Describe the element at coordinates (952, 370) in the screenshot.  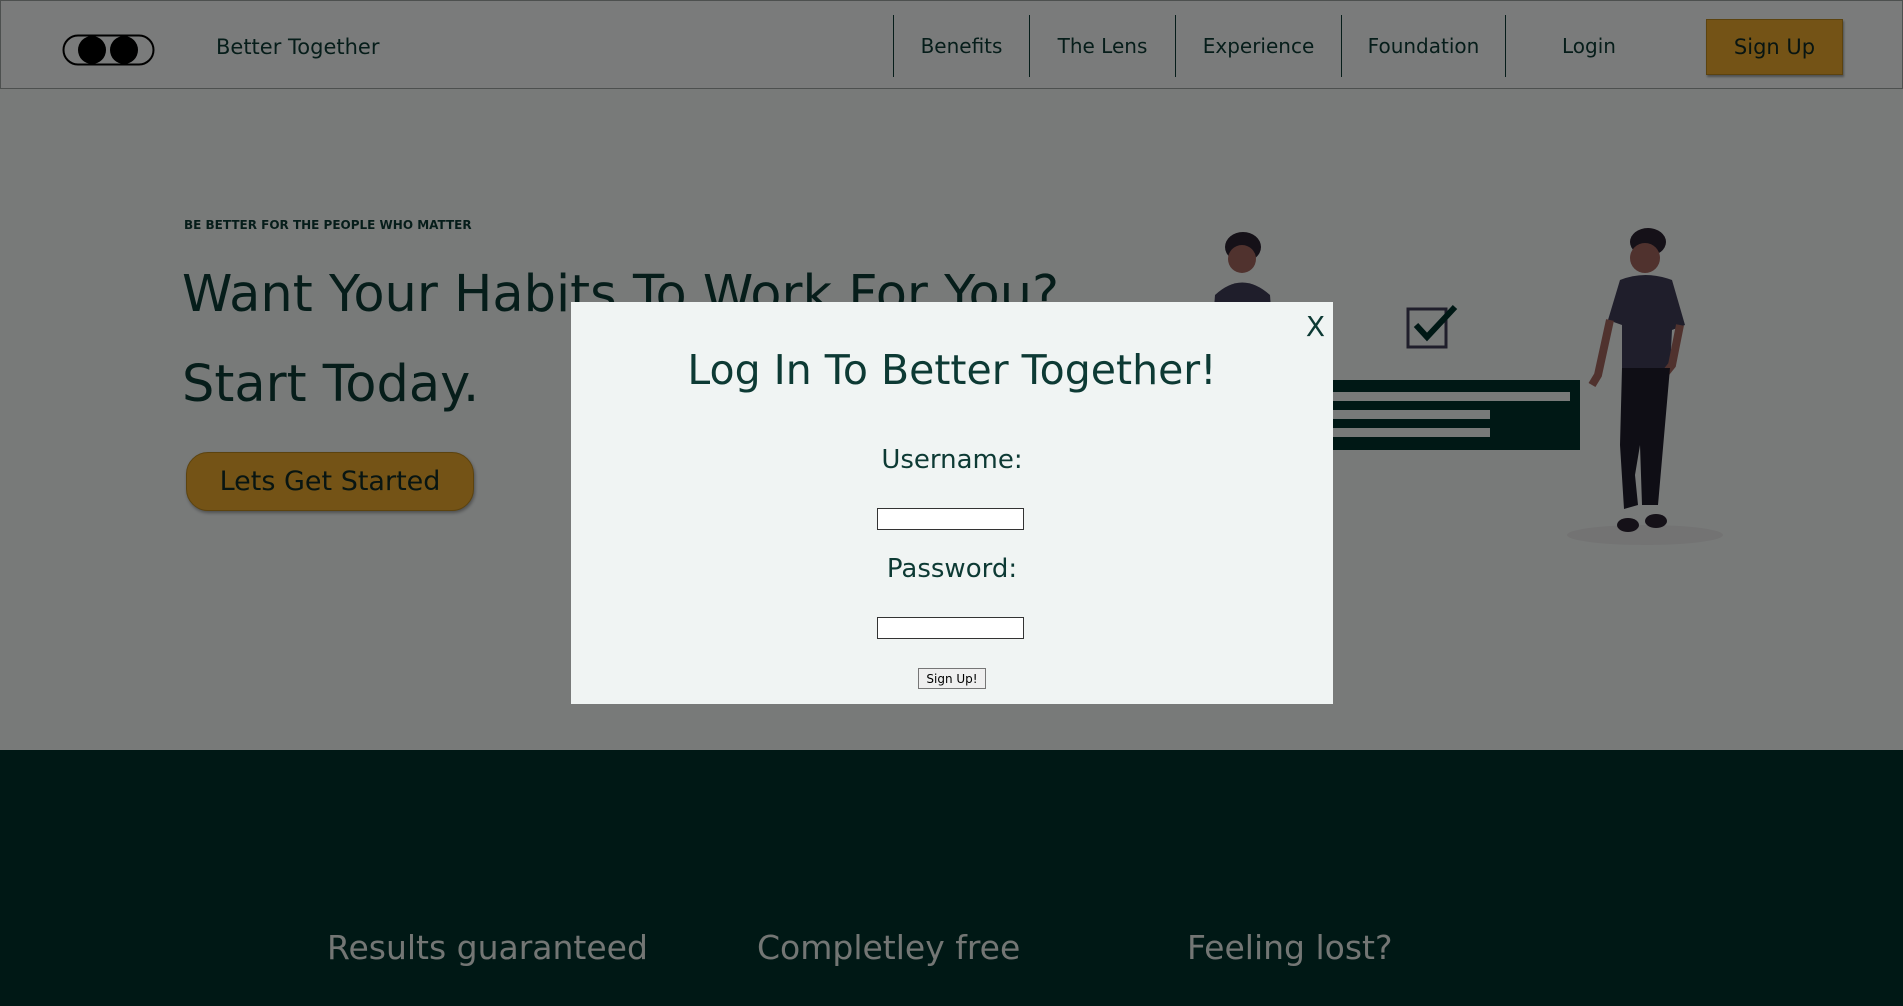
I see `modal-title: Log In To Better Together!` at that location.